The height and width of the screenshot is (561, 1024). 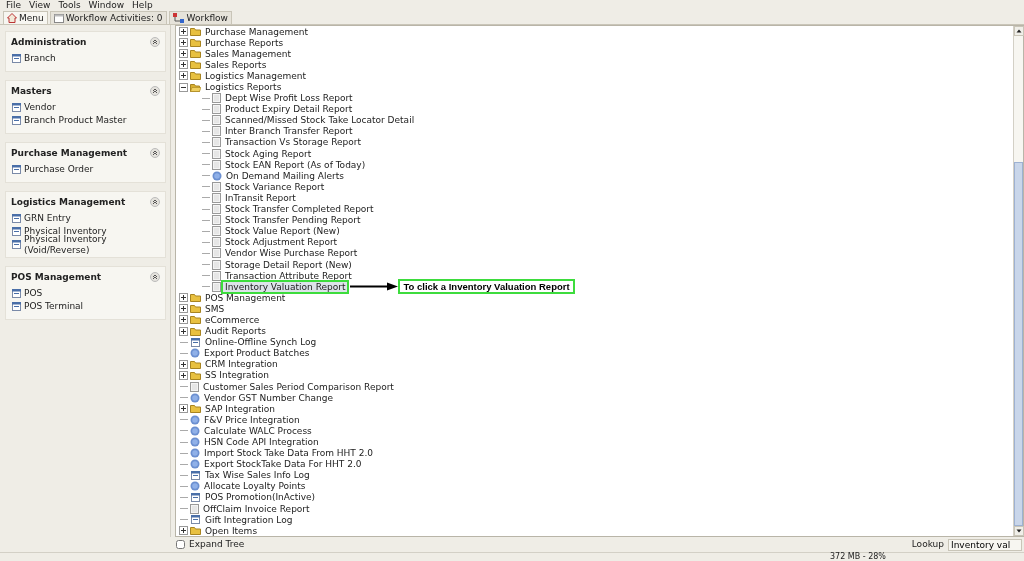 I want to click on tree-item: Stock EAN Report (As of Today), so click(x=295, y=164).